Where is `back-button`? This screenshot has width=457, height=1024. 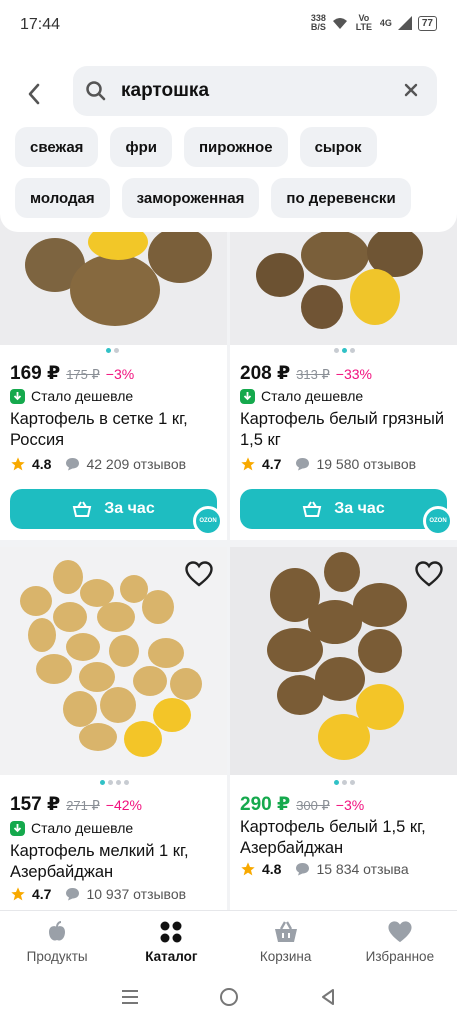 back-button is located at coordinates (34, 94).